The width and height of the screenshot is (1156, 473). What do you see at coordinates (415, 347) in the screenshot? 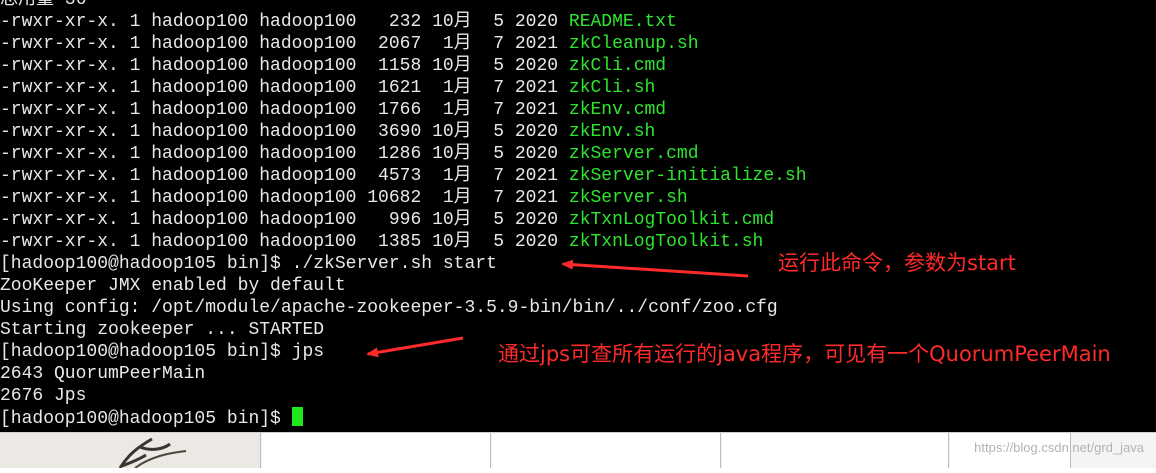
I see `arrow-to-jps-command` at bounding box center [415, 347].